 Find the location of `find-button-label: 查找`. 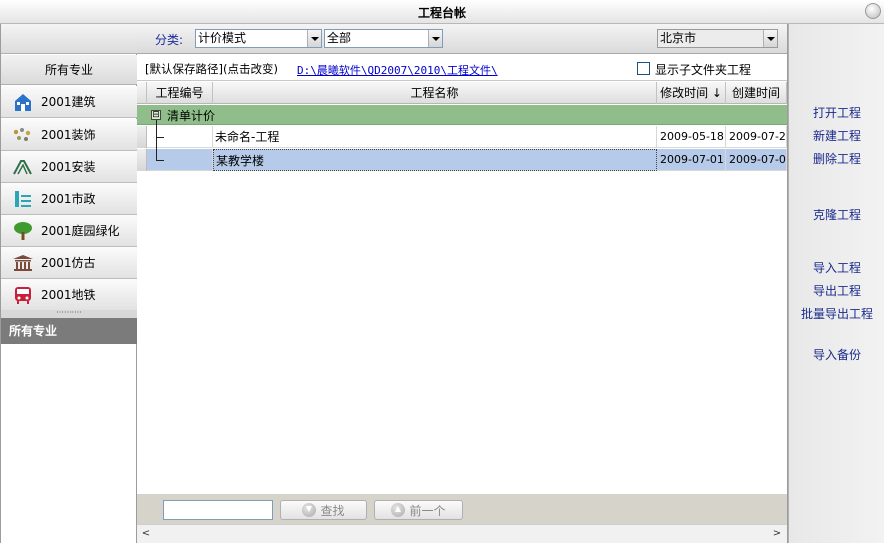

find-button-label: 查找 is located at coordinates (332, 510).